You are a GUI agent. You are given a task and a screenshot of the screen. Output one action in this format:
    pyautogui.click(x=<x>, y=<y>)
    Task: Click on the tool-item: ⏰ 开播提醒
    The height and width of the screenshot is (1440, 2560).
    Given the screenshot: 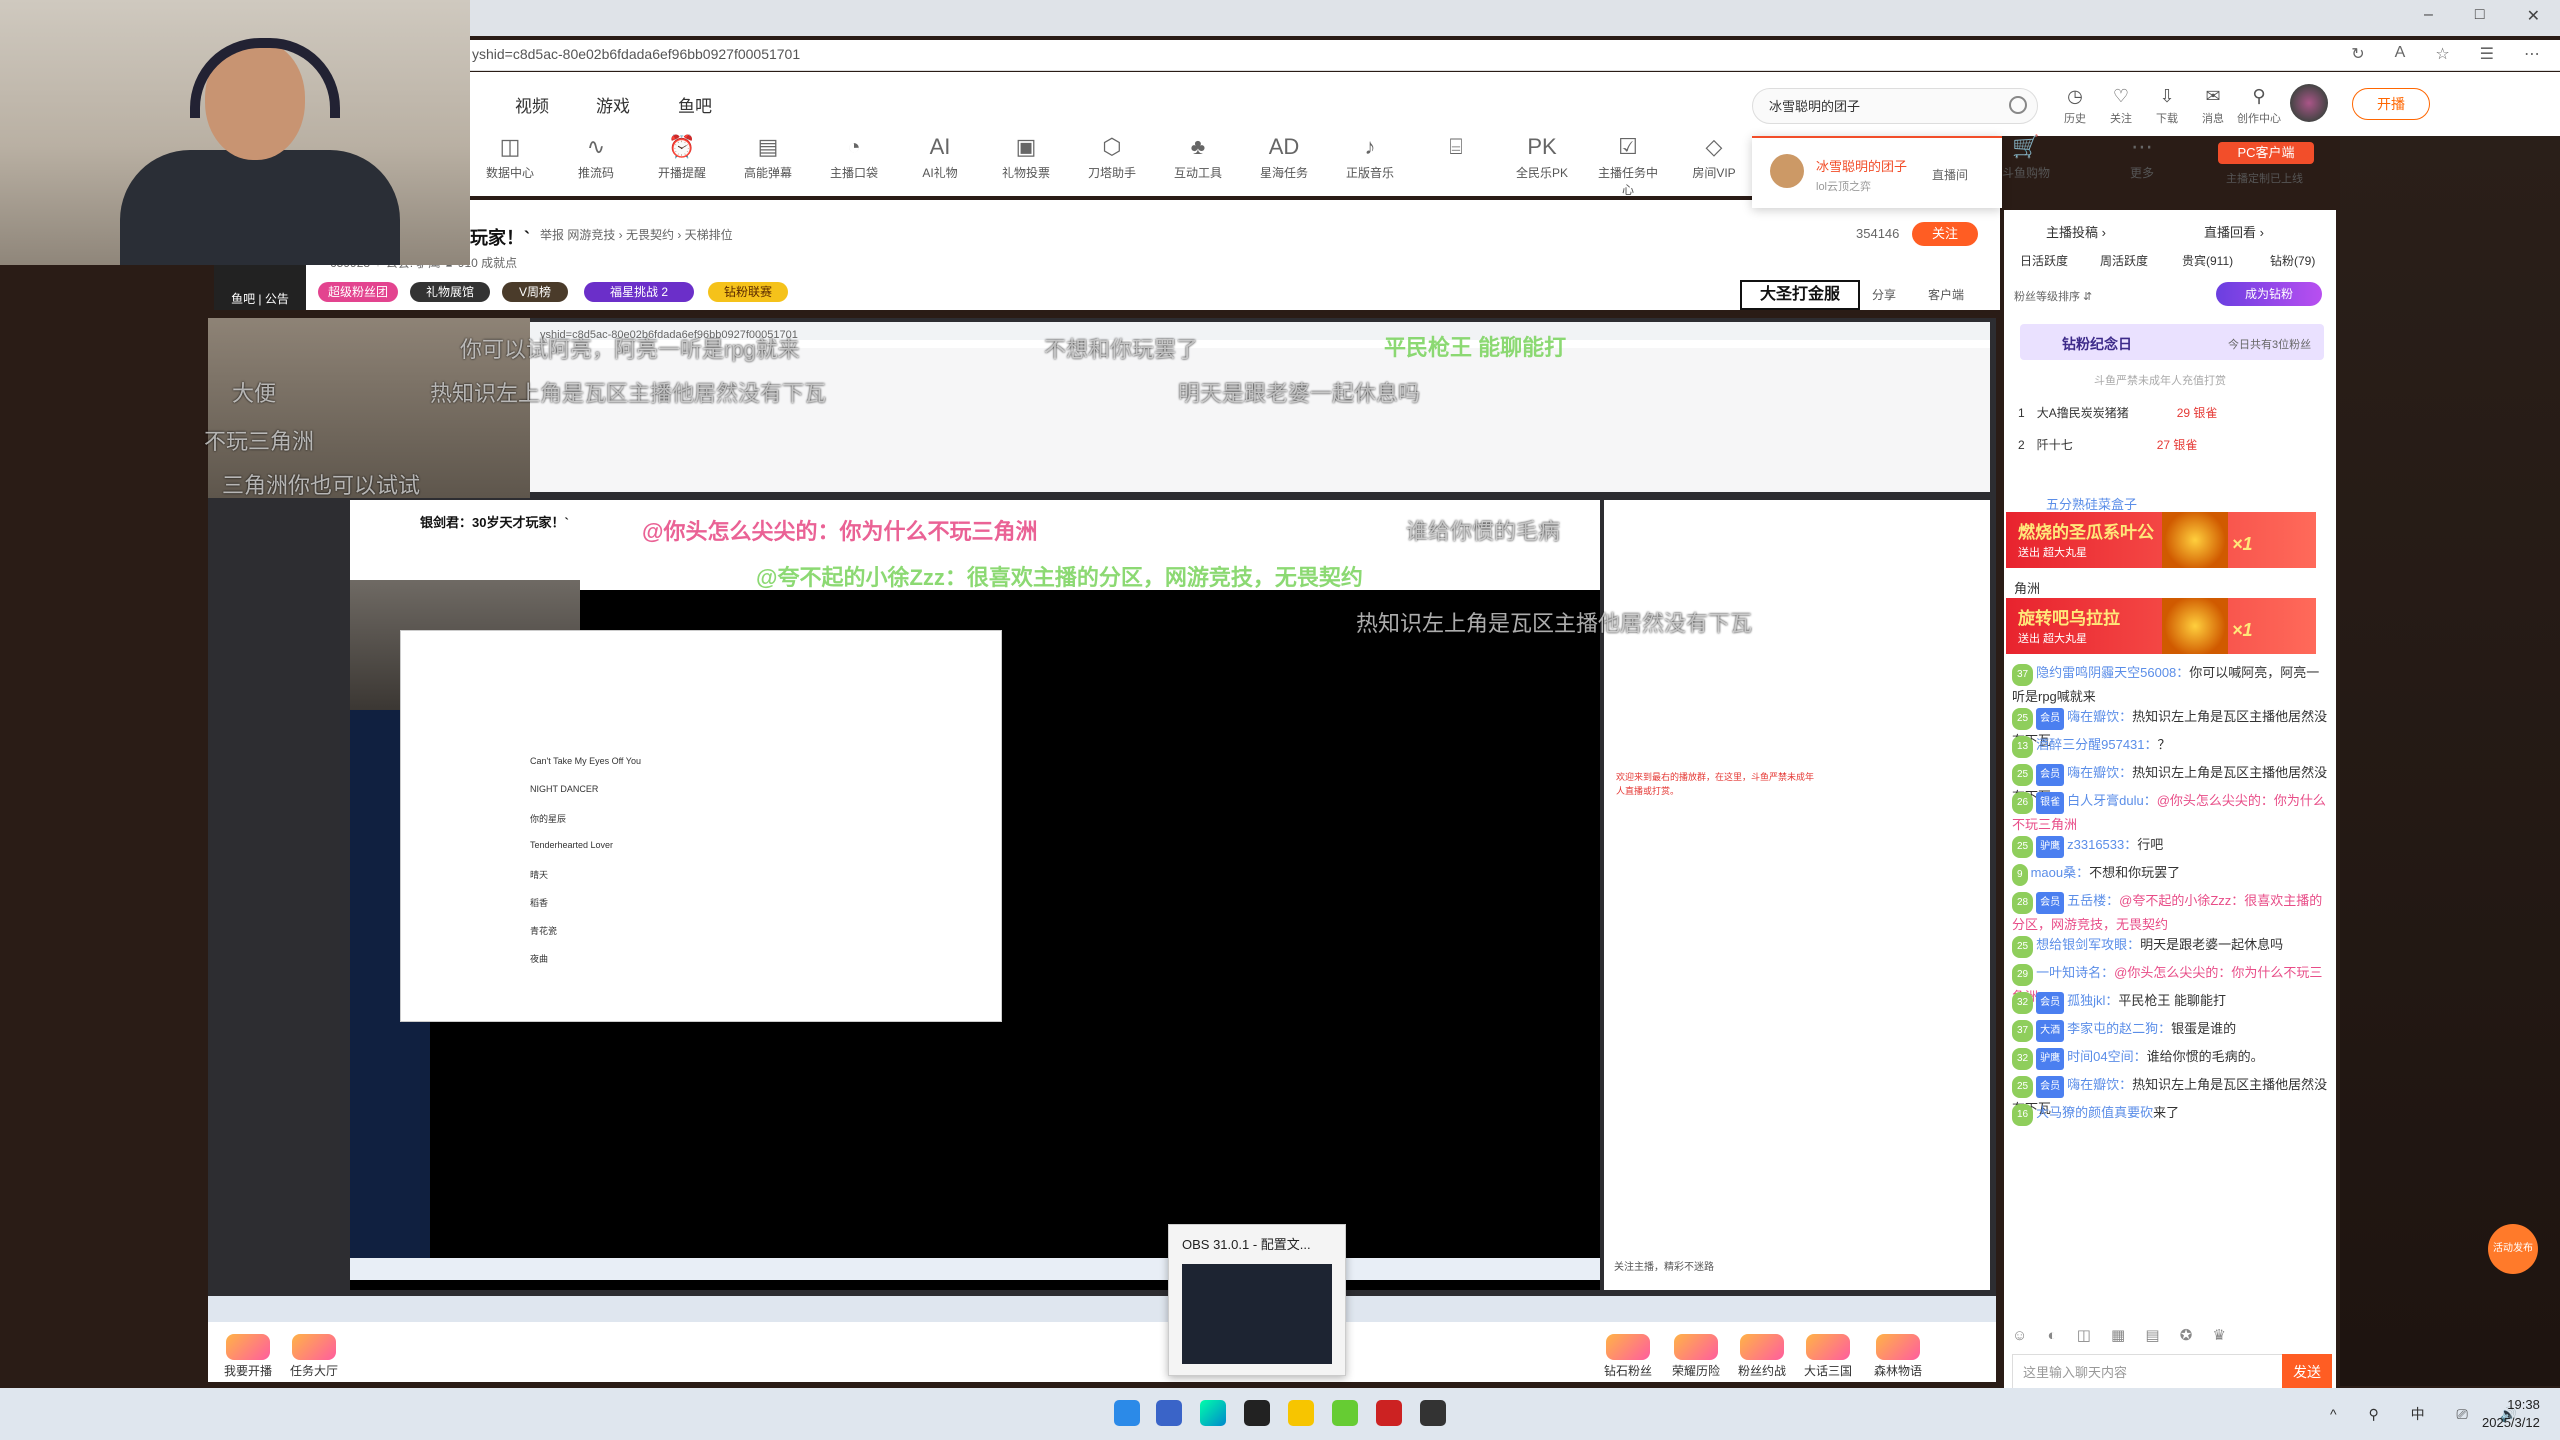 What is the action you would take?
    pyautogui.click(x=682, y=157)
    